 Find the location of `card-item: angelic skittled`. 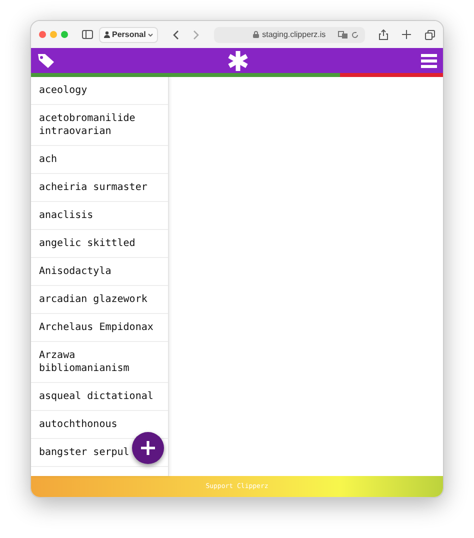

card-item: angelic skittled is located at coordinates (99, 244).